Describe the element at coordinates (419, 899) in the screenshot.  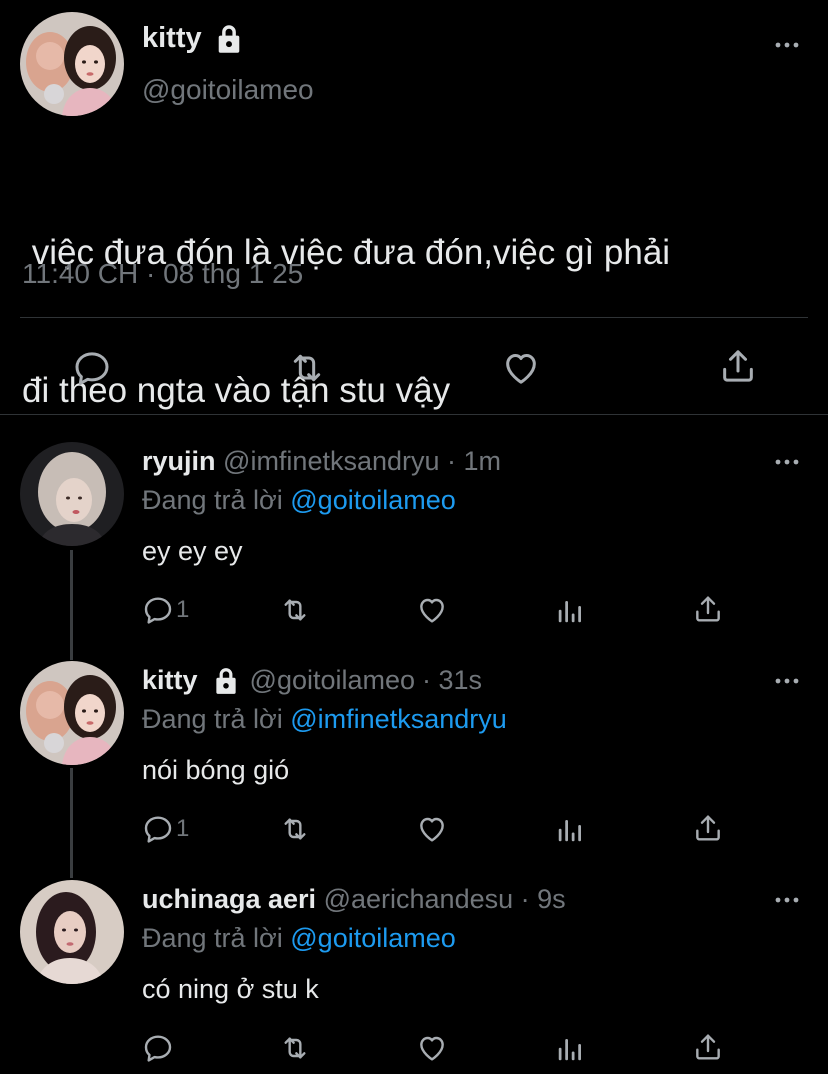
I see `handle: @aerichandesu` at that location.